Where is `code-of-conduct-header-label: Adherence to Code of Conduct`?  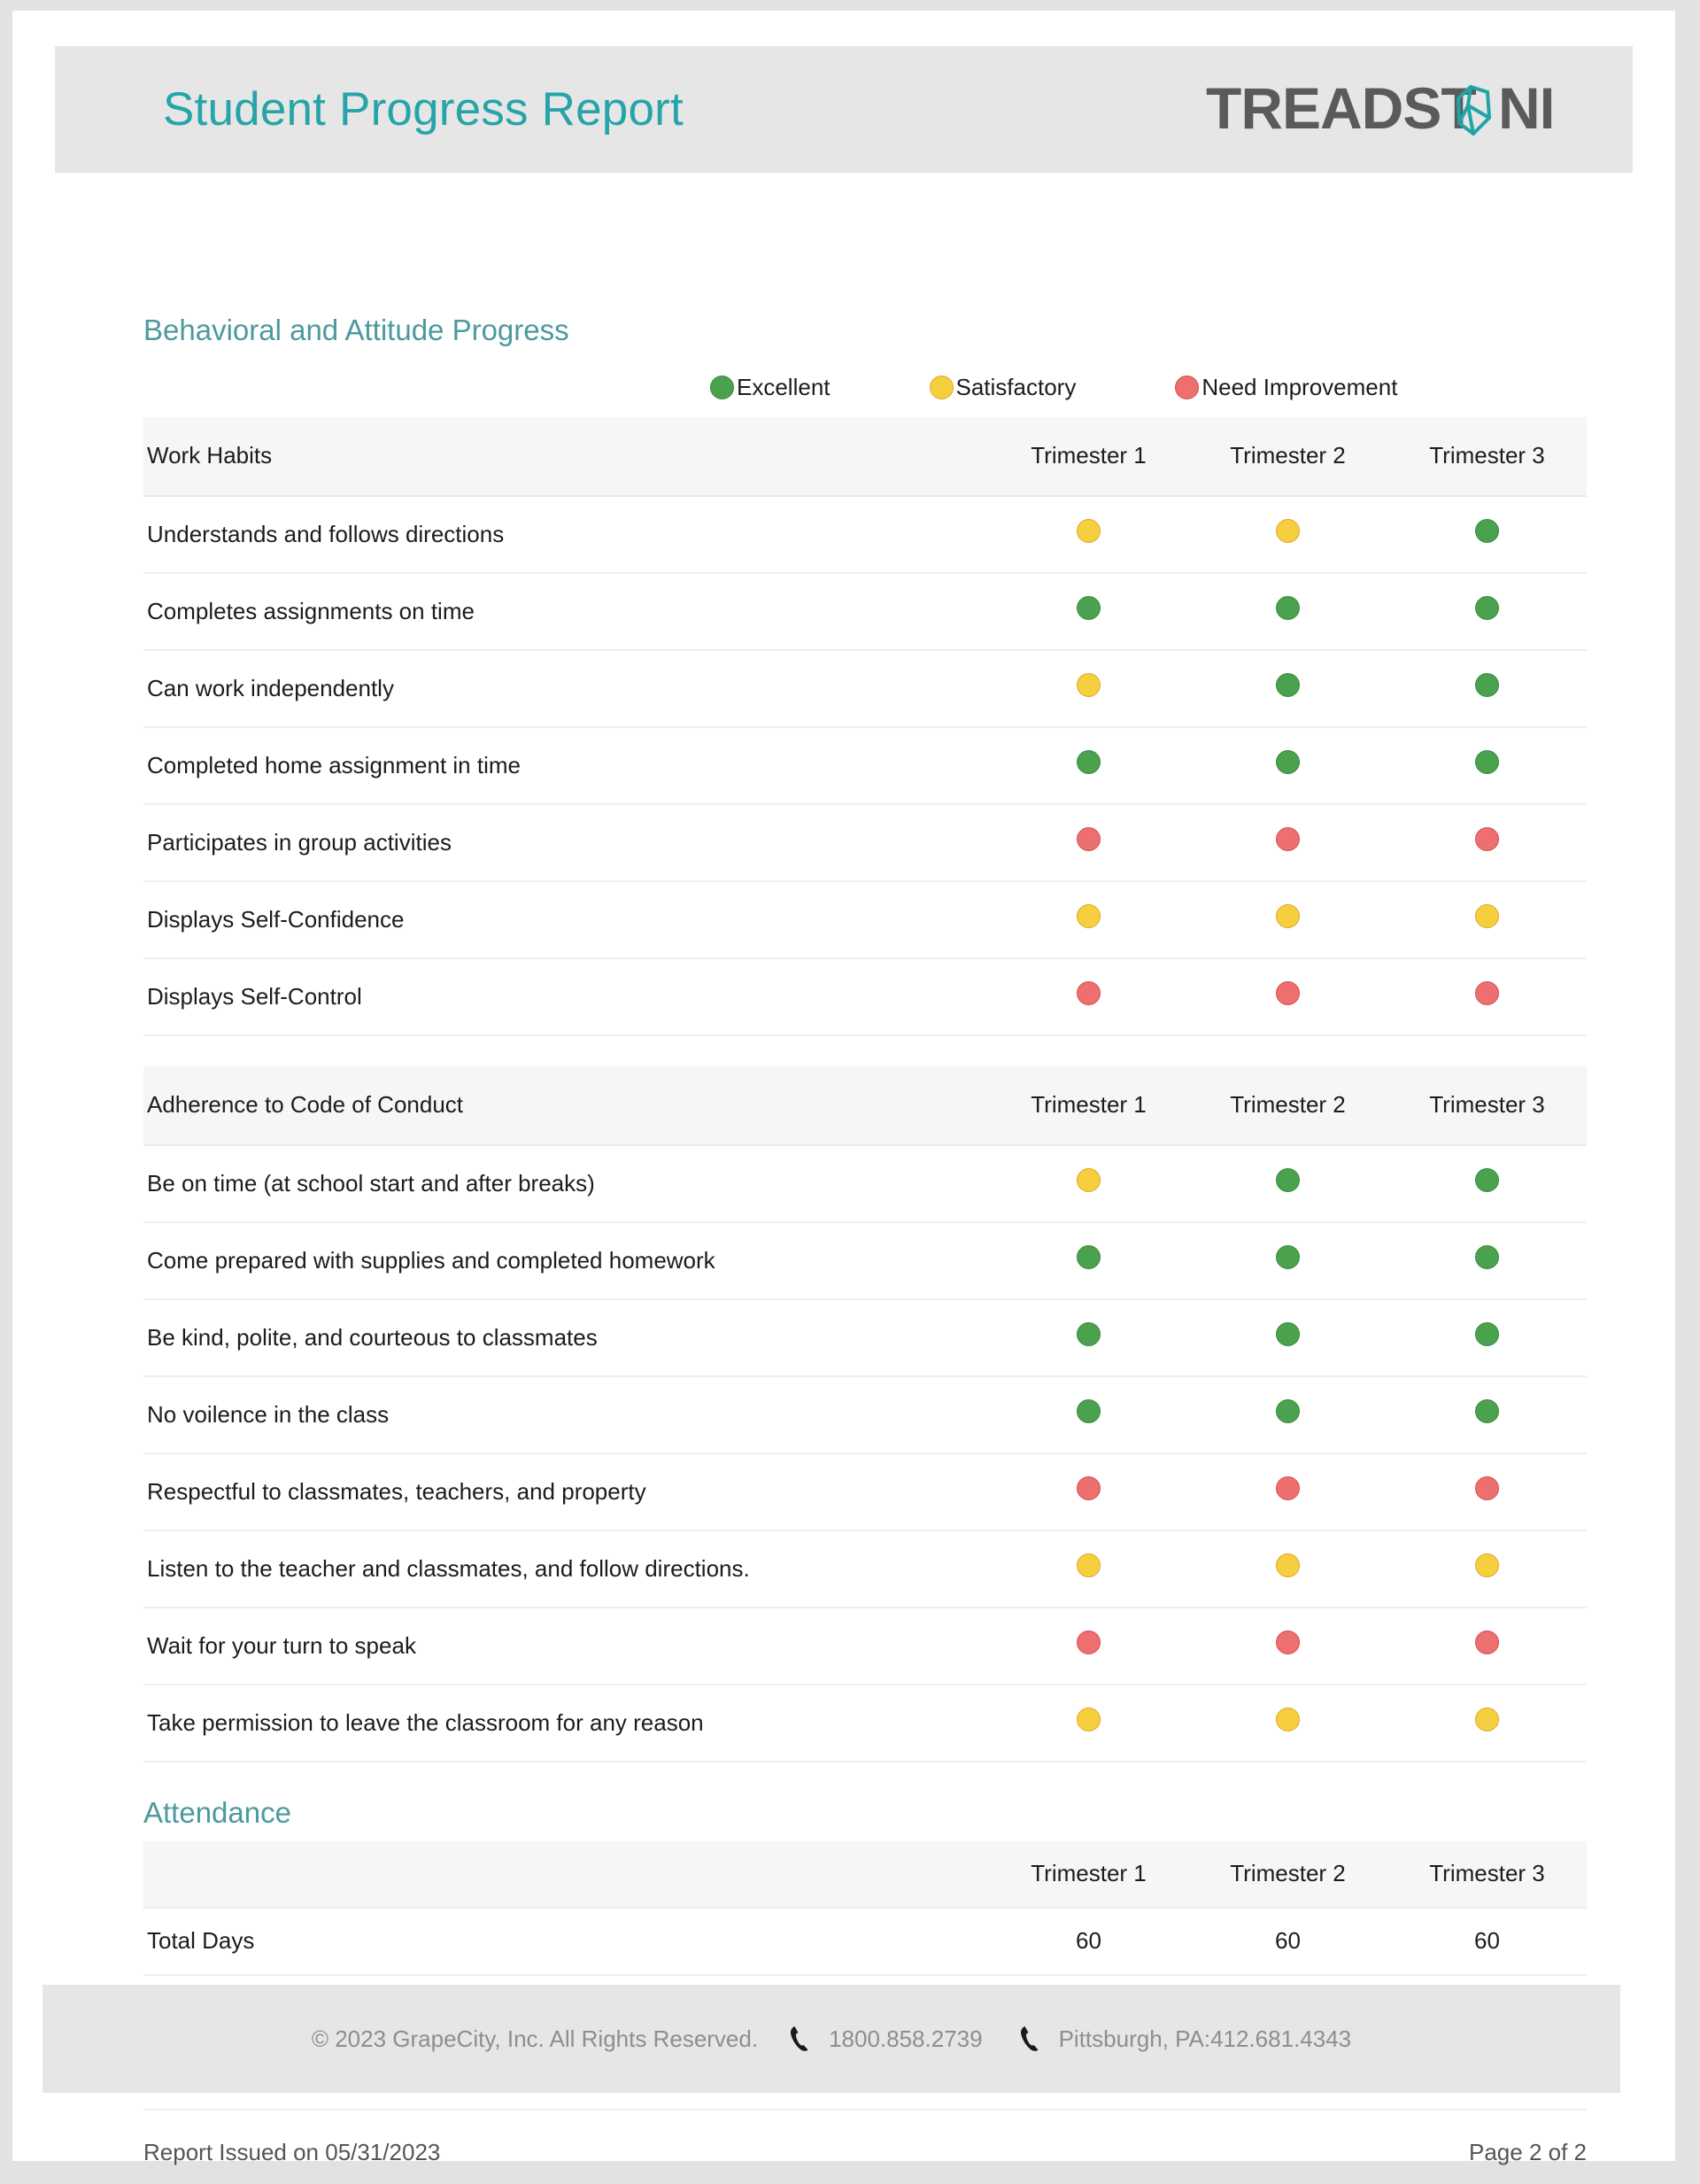 code-of-conduct-header-label: Adherence to Code of Conduct is located at coordinates (566, 1105).